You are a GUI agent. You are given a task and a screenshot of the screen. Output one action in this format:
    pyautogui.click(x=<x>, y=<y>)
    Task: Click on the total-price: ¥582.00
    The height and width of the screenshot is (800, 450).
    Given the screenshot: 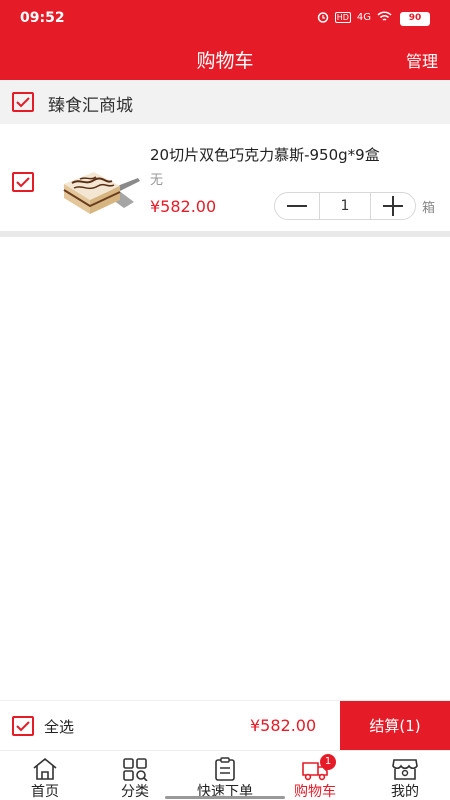 What is the action you would take?
    pyautogui.click(x=283, y=725)
    